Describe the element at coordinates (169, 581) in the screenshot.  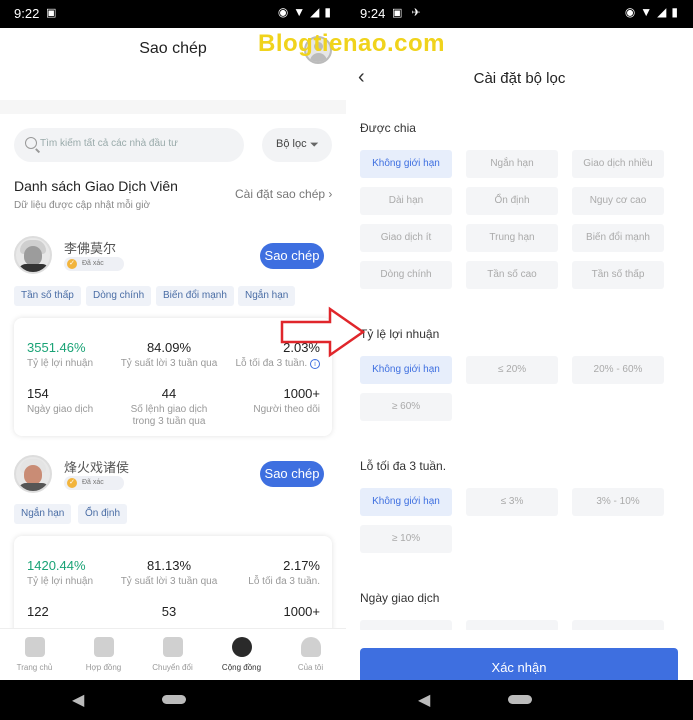
I see `stat-label: Tỷ suất lời 3 tuần qua` at that location.